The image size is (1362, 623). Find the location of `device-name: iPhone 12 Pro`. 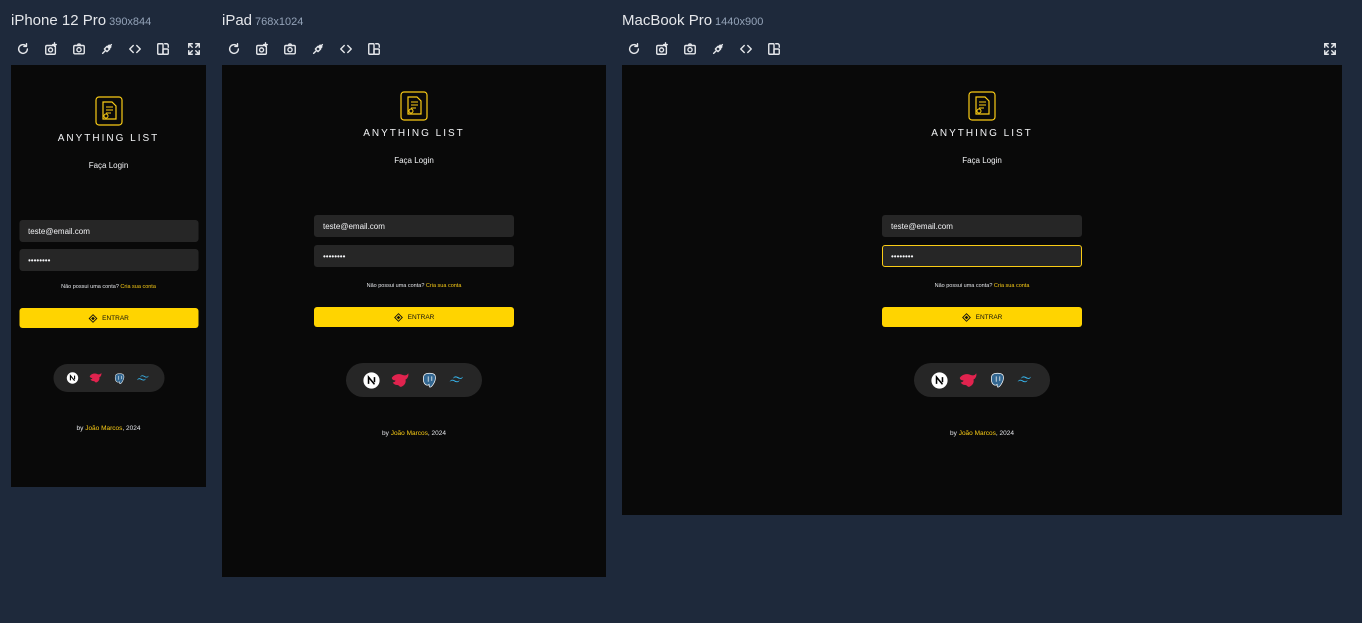

device-name: iPhone 12 Pro is located at coordinates (59, 20).